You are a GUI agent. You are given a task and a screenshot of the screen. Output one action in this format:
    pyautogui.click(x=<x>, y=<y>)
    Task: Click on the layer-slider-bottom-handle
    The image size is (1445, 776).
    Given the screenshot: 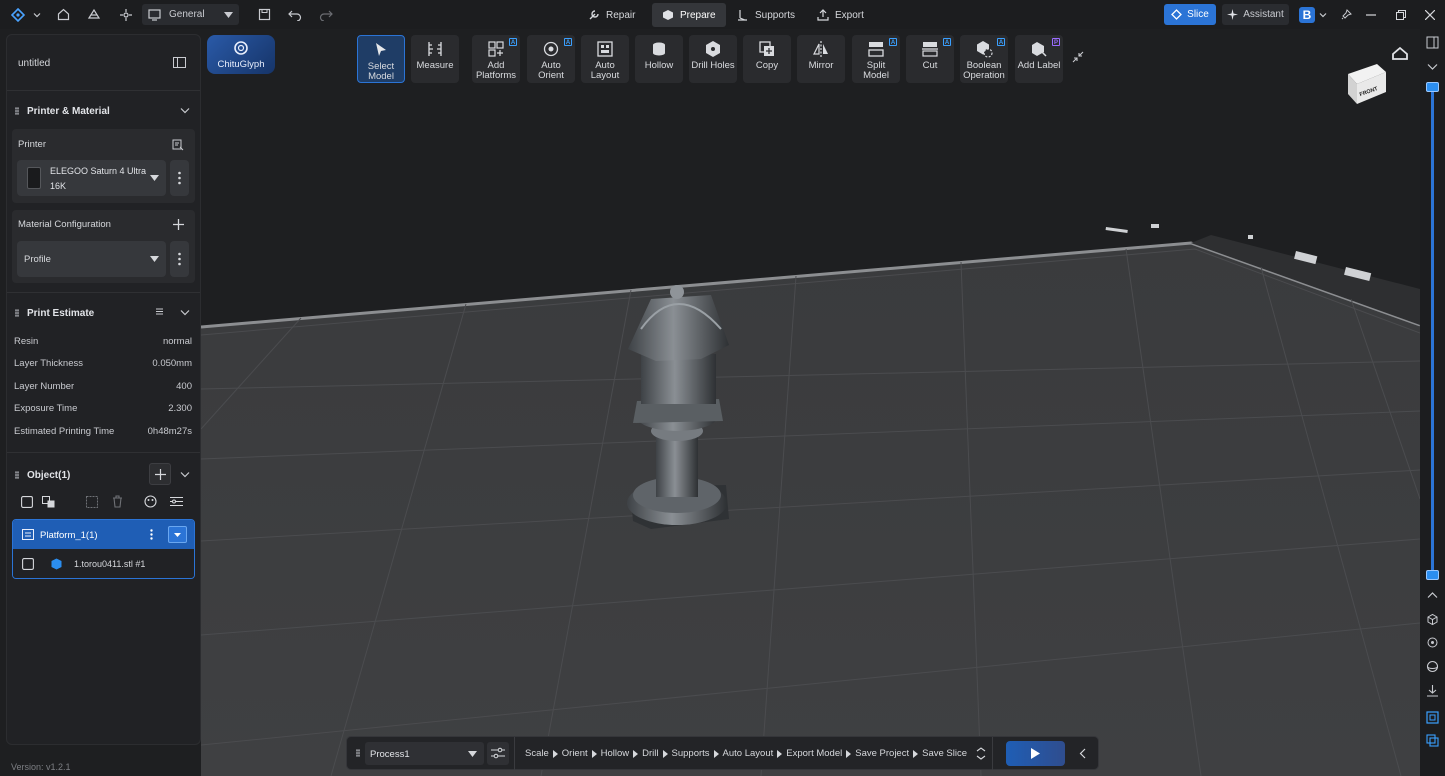 What is the action you would take?
    pyautogui.click(x=1432, y=575)
    